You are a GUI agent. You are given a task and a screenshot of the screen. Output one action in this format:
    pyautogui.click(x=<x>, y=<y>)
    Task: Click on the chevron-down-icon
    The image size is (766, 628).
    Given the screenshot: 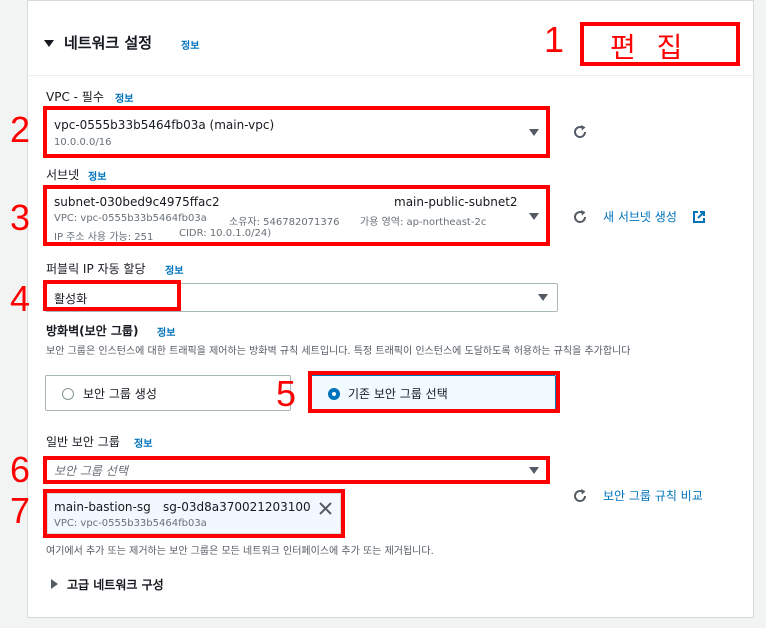 What is the action you would take?
    pyautogui.click(x=543, y=297)
    